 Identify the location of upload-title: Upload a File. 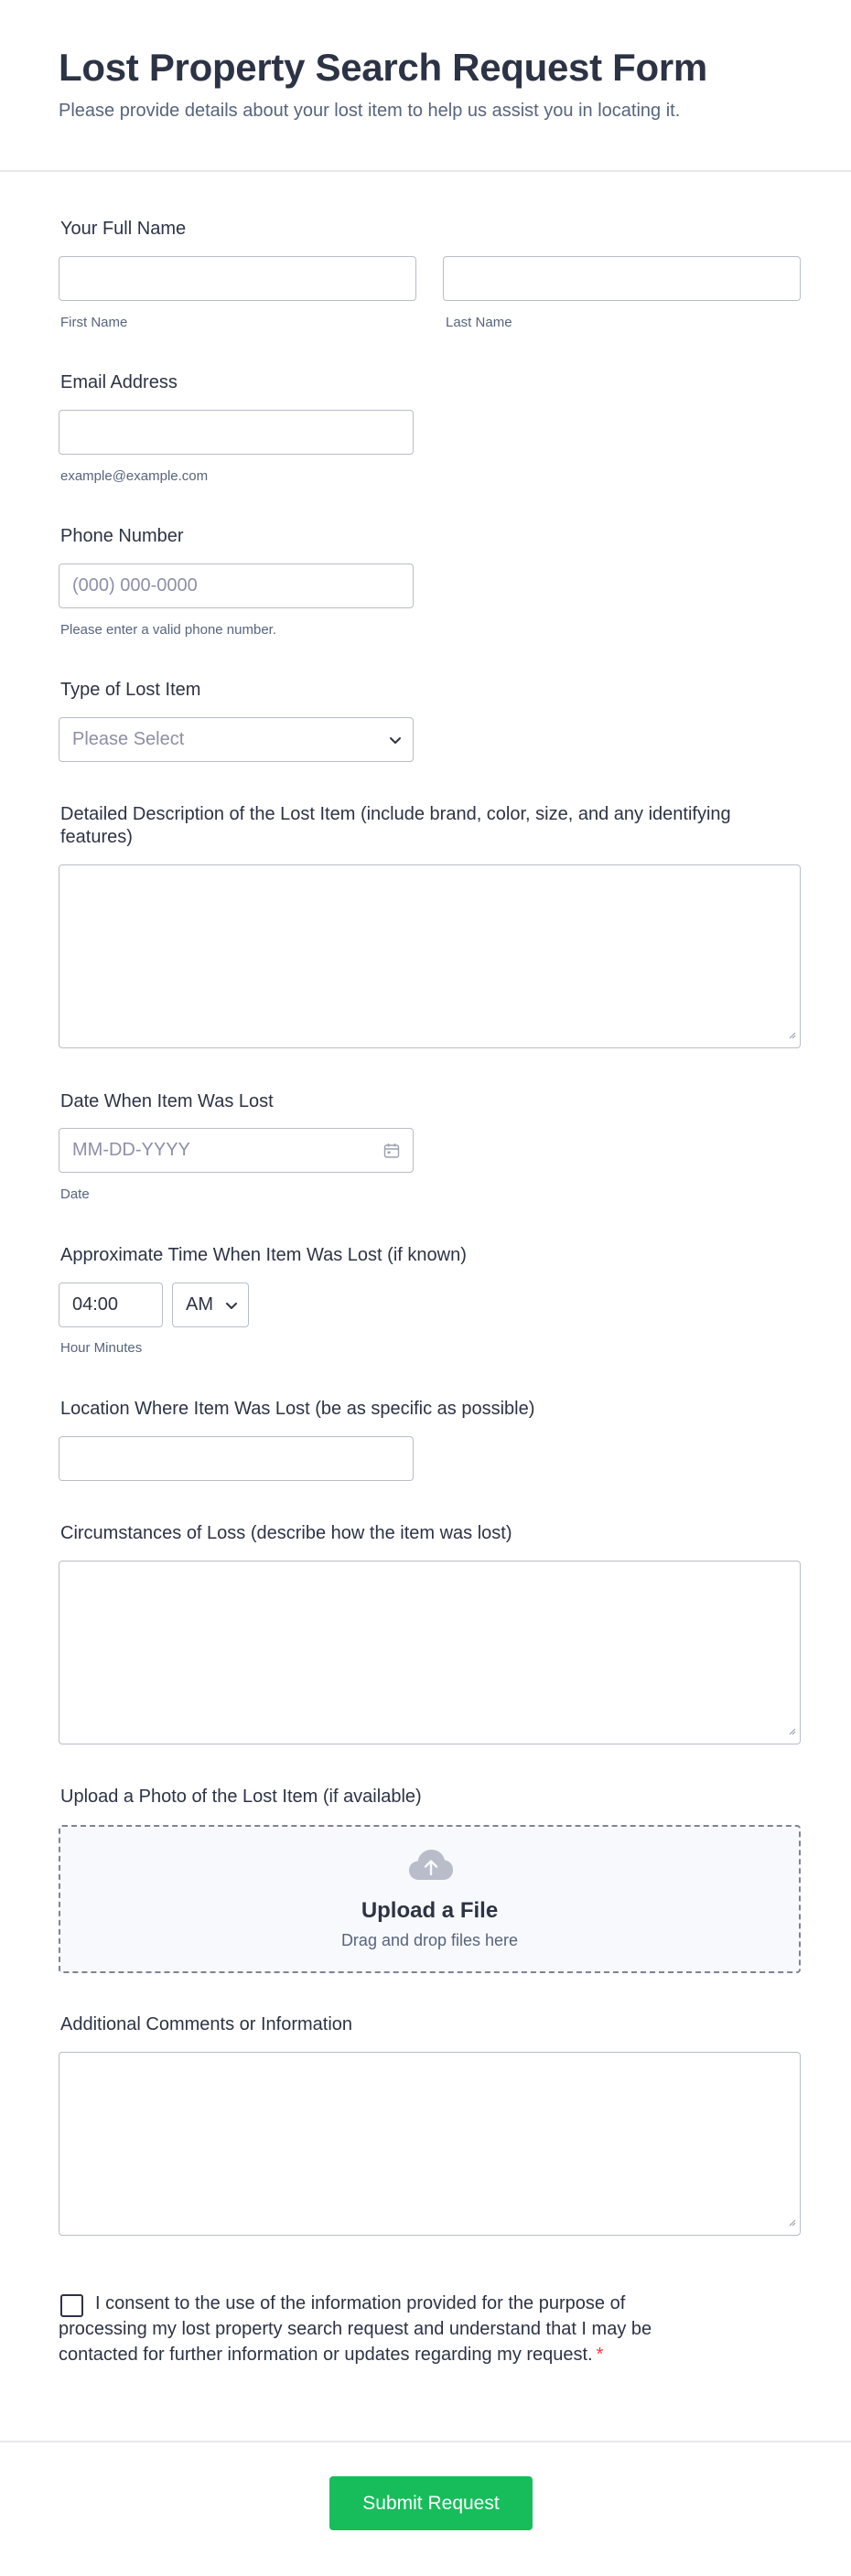
(430, 1910).